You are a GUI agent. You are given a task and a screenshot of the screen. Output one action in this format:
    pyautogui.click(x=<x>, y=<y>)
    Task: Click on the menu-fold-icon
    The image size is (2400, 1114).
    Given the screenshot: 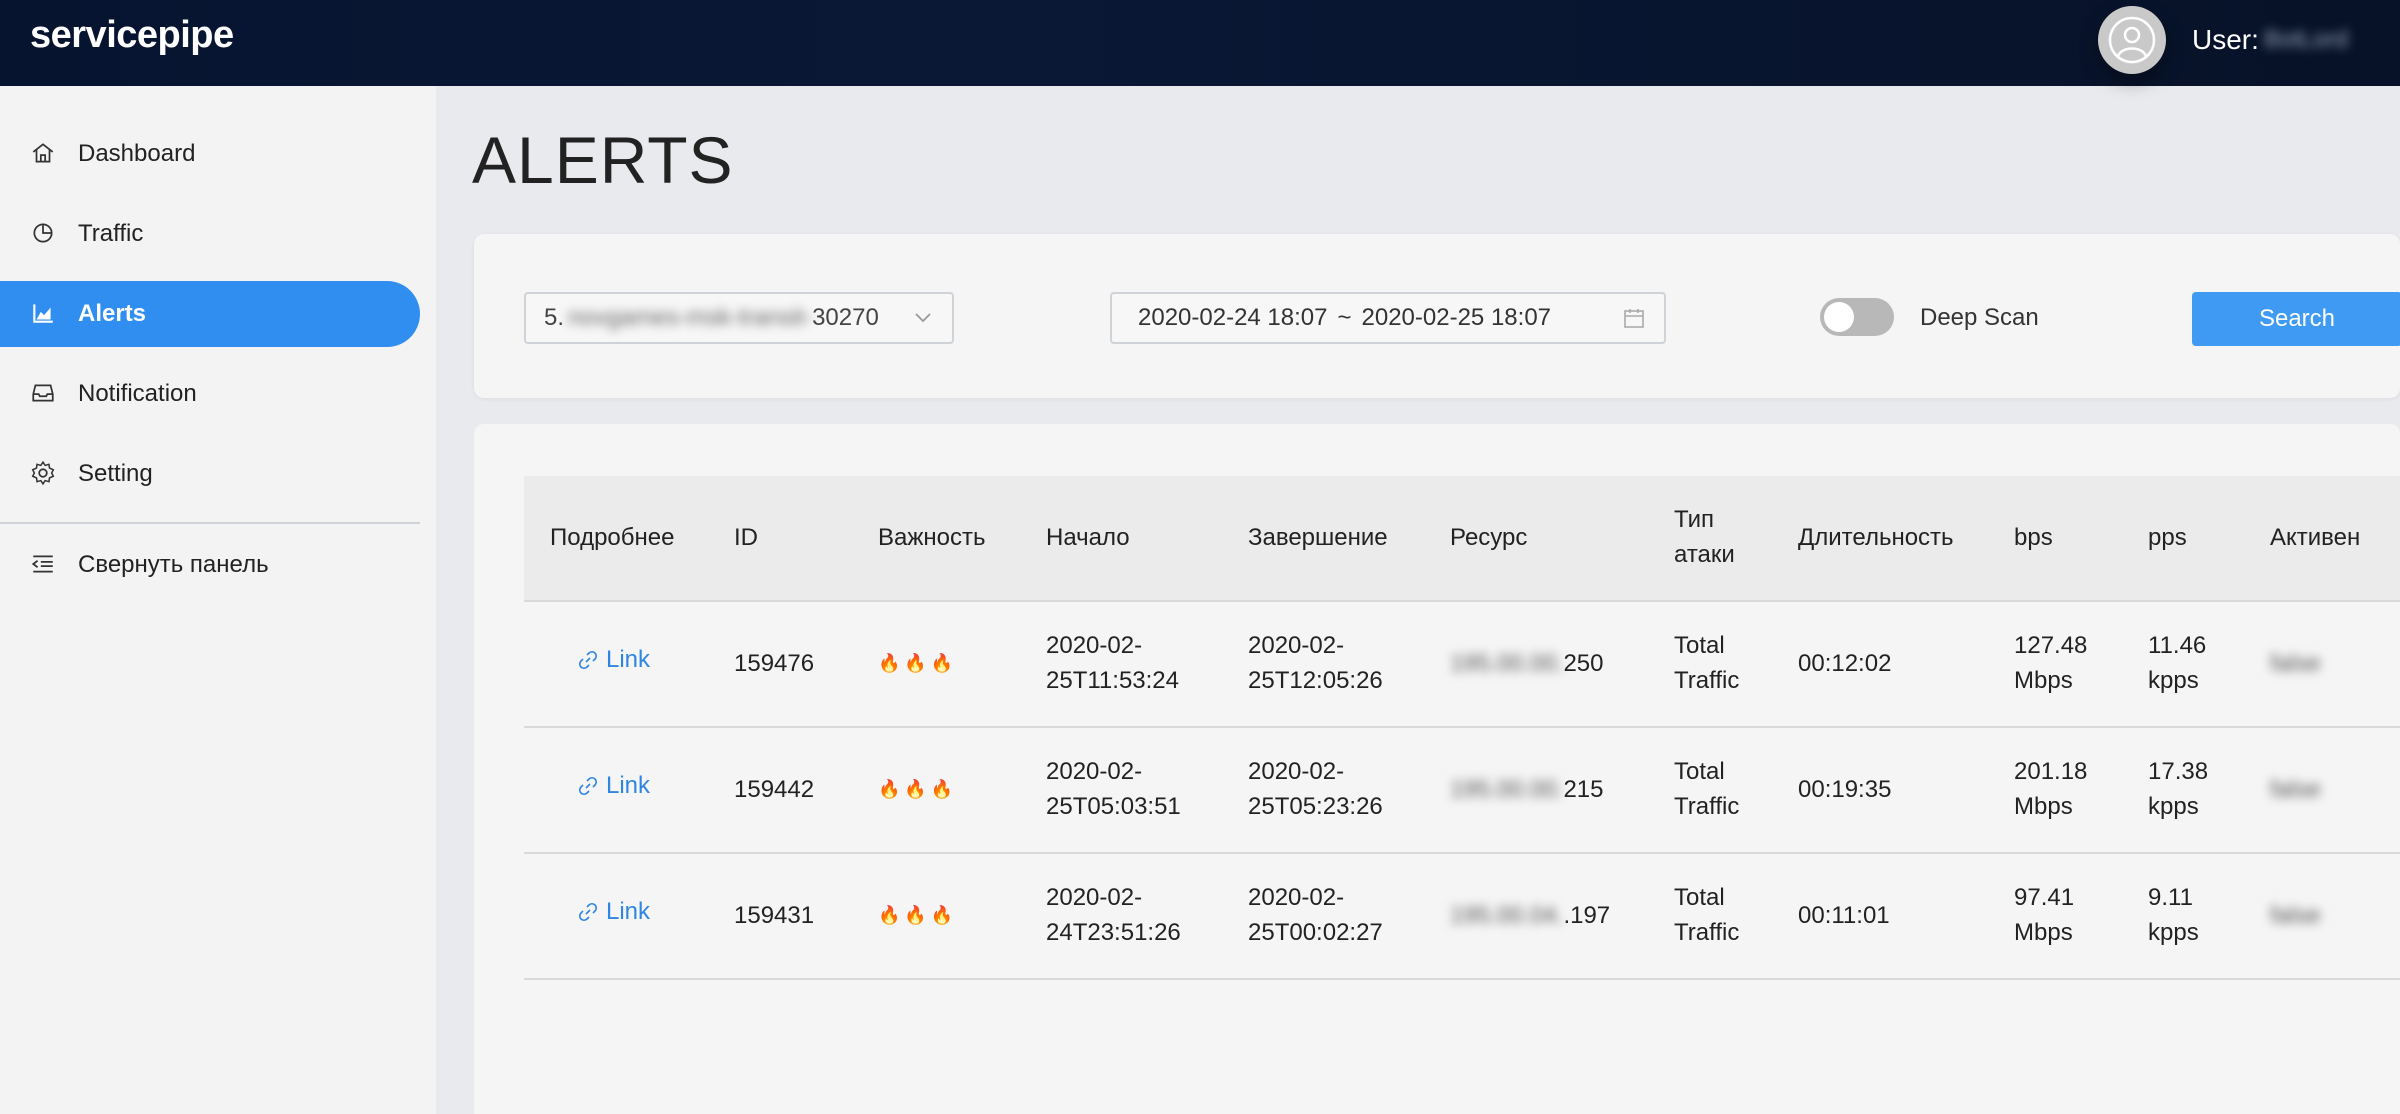 What is the action you would take?
    pyautogui.click(x=44, y=565)
    